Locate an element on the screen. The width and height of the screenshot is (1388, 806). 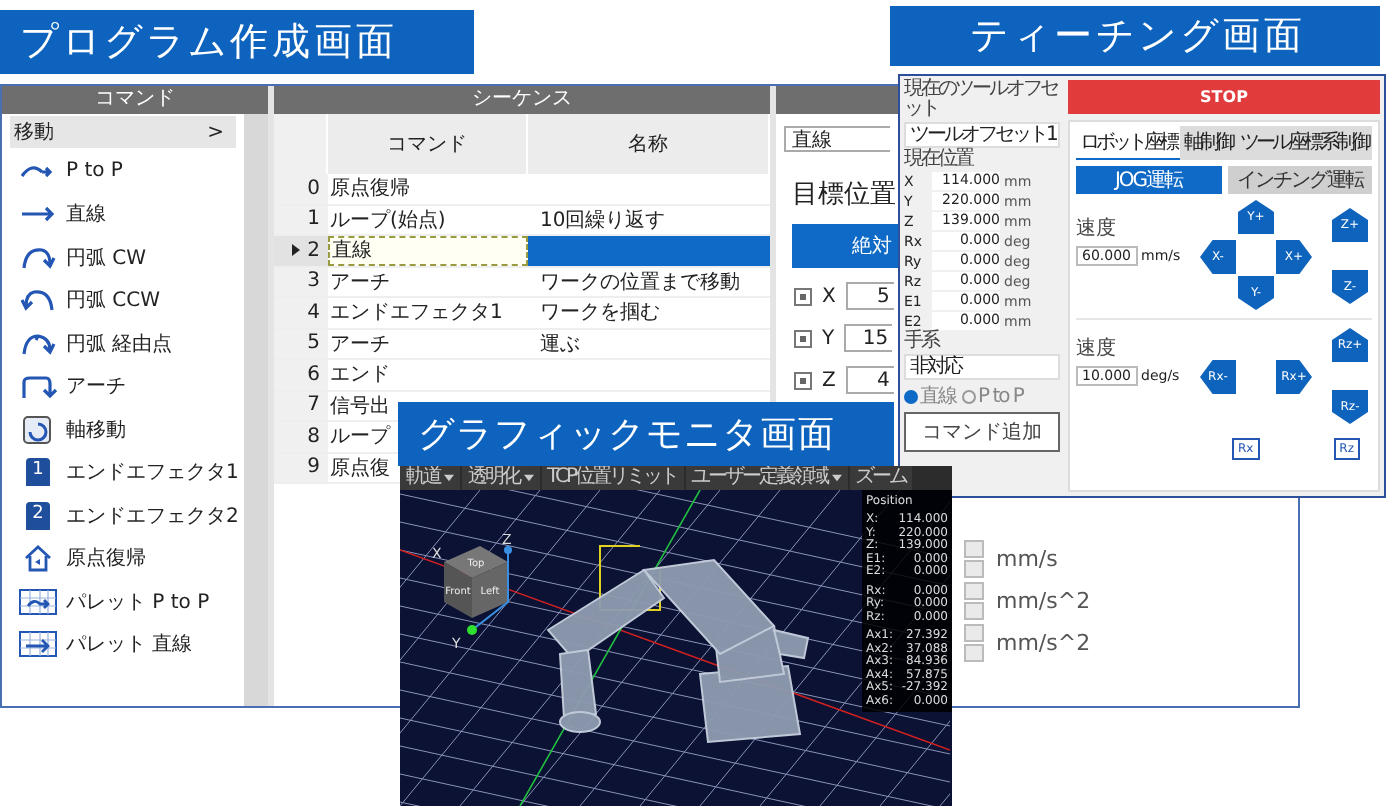
end-effector-icon: 1 is located at coordinates (38, 472).